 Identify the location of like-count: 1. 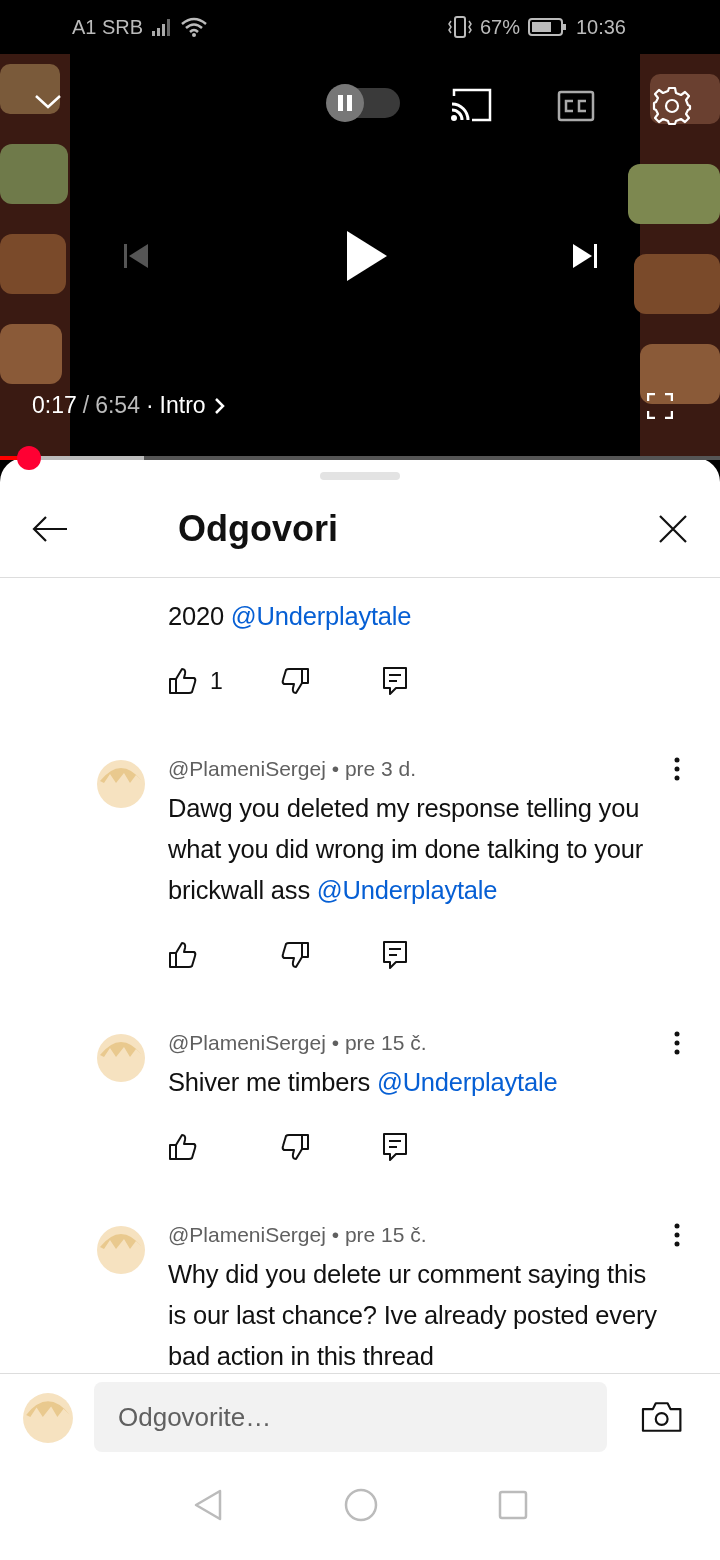
(216, 681).